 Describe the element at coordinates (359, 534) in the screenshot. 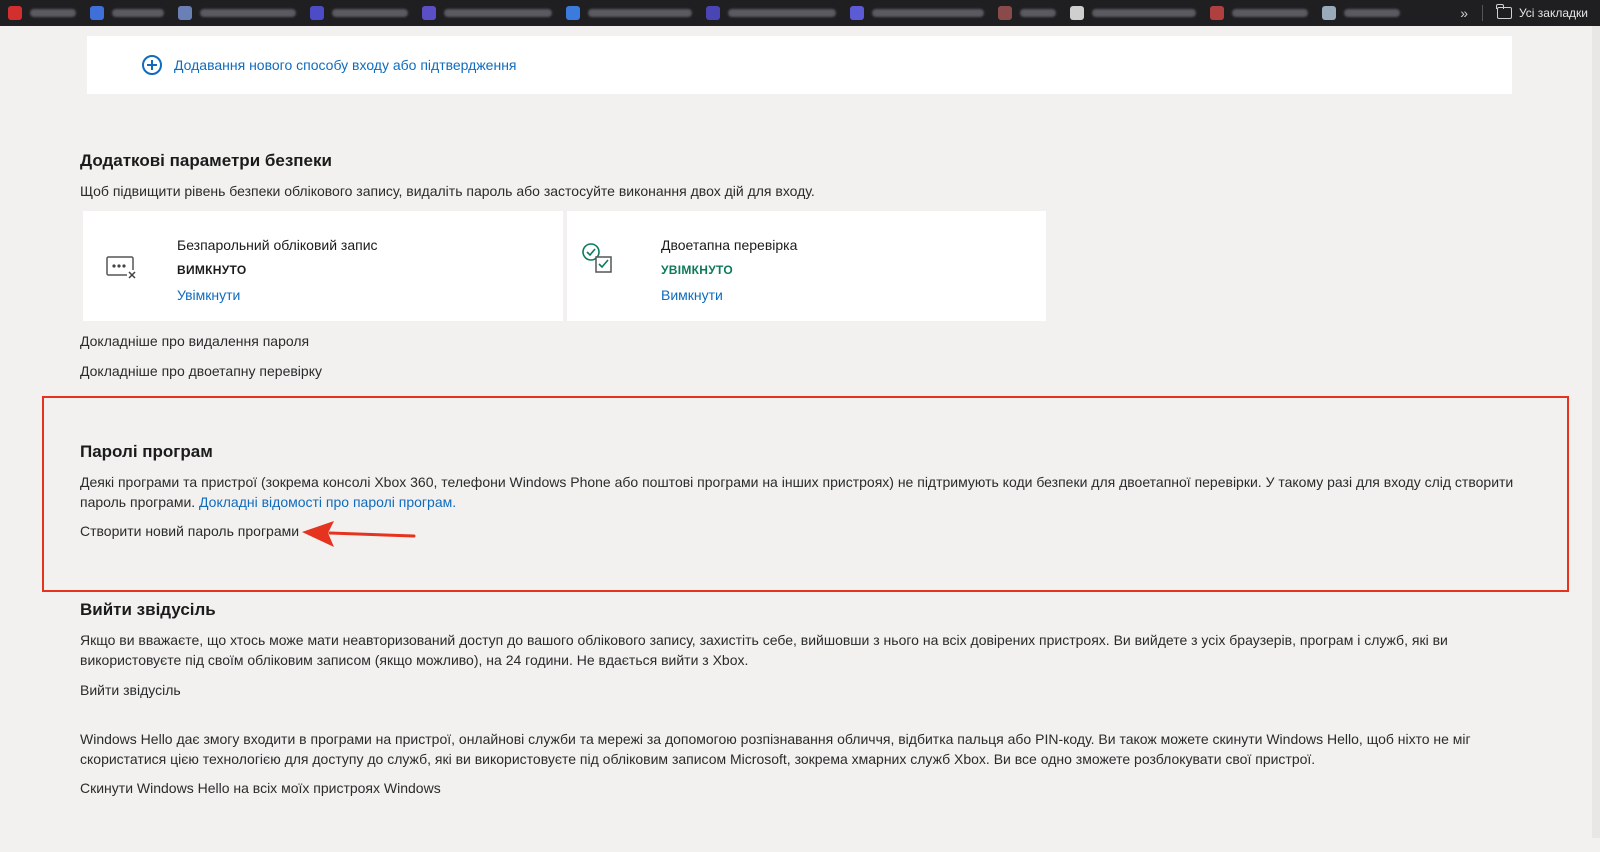

I see `red-arrow-annotation-icon` at that location.